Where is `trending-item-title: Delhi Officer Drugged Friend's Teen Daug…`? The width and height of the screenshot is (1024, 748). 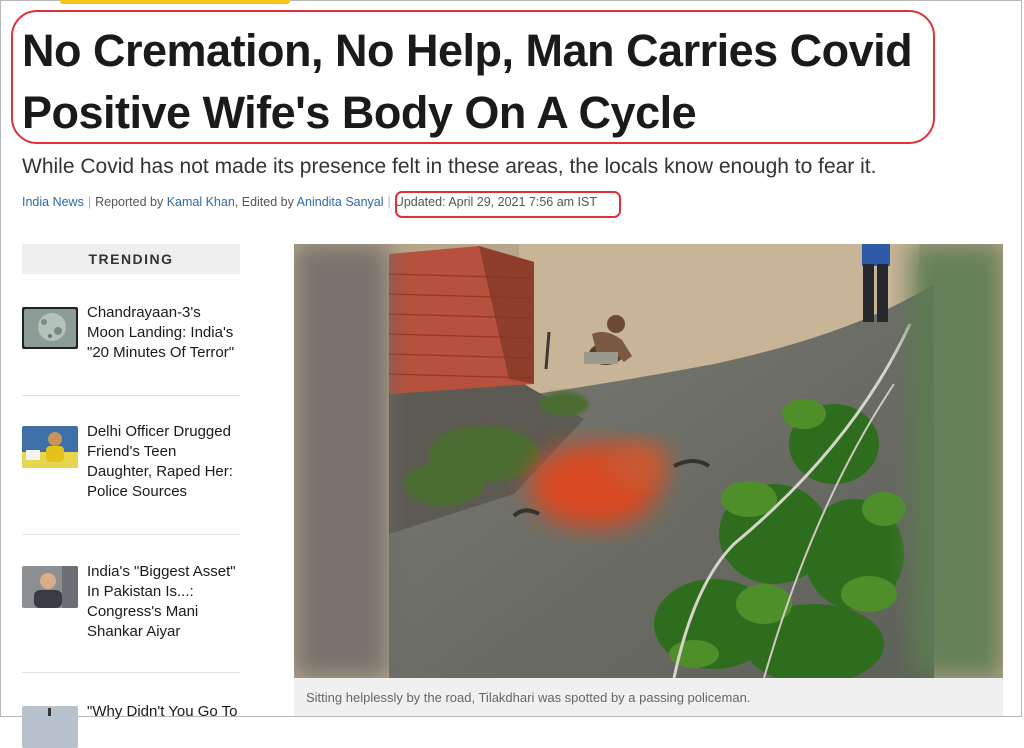 trending-item-title: Delhi Officer Drugged Friend's Teen Daug… is located at coordinates (164, 462).